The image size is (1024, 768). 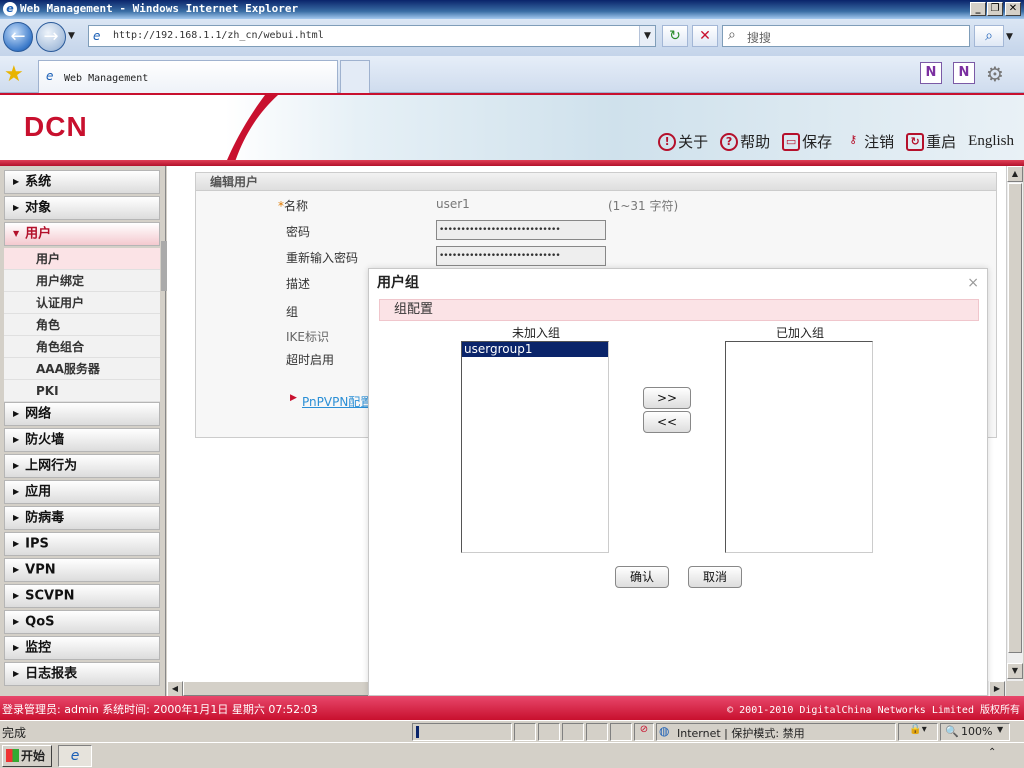 What do you see at coordinates (82, 369) in the screenshot?
I see `sidebar-sub-aaa-server: AAA服务器` at bounding box center [82, 369].